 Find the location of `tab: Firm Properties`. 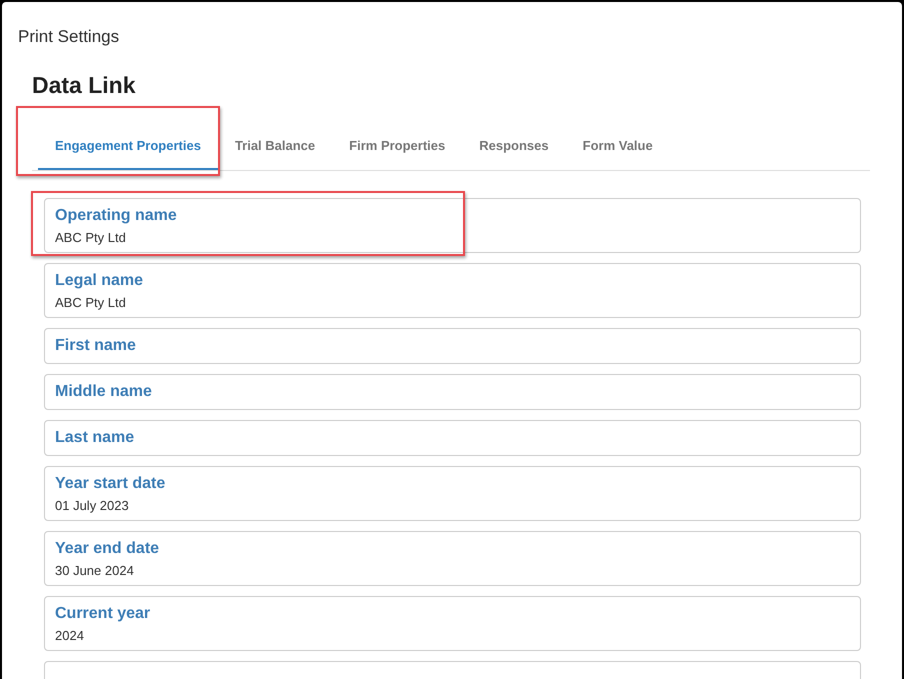

tab: Firm Properties is located at coordinates (397, 147).